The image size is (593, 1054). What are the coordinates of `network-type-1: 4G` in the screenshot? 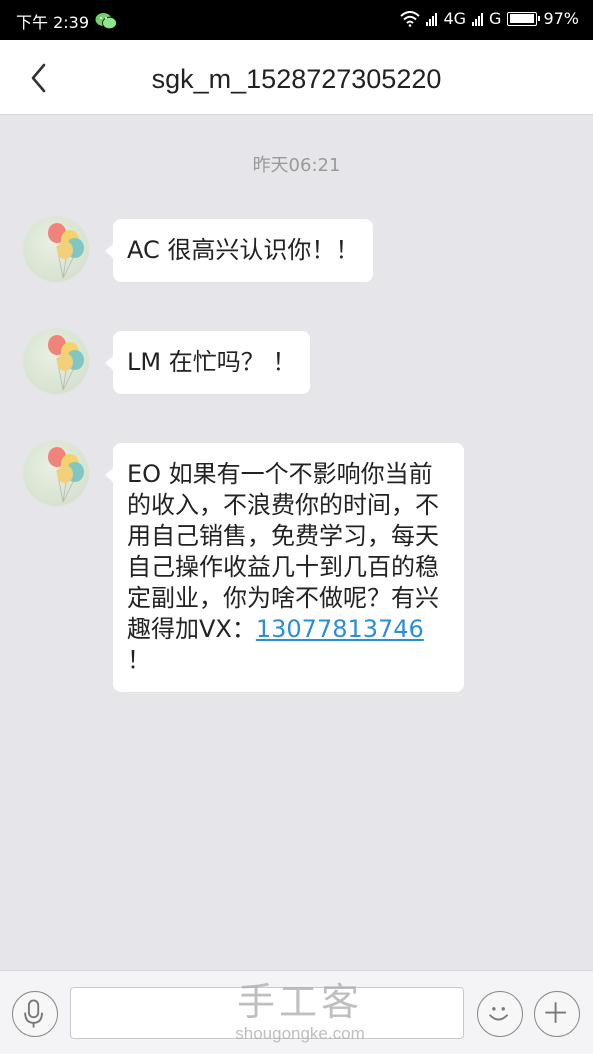 It's located at (455, 18).